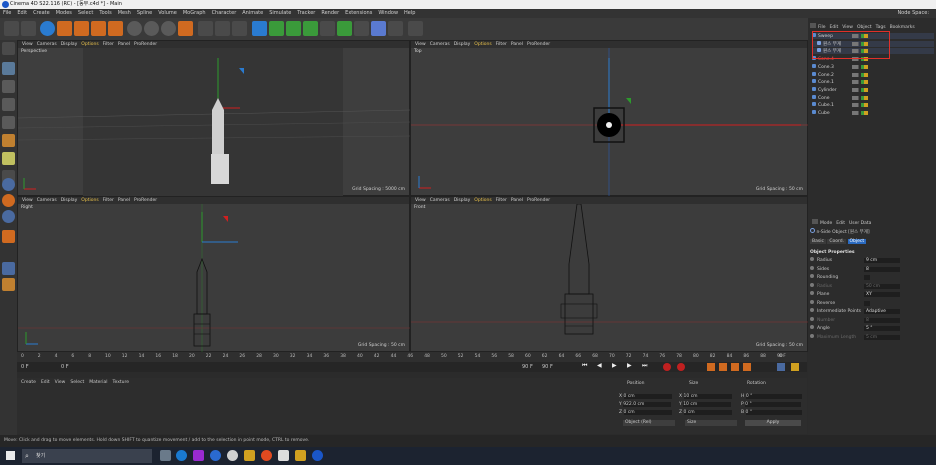 This screenshot has width=936, height=465. Describe the element at coordinates (824, 113) in the screenshot. I see `object-name: Cube` at that location.